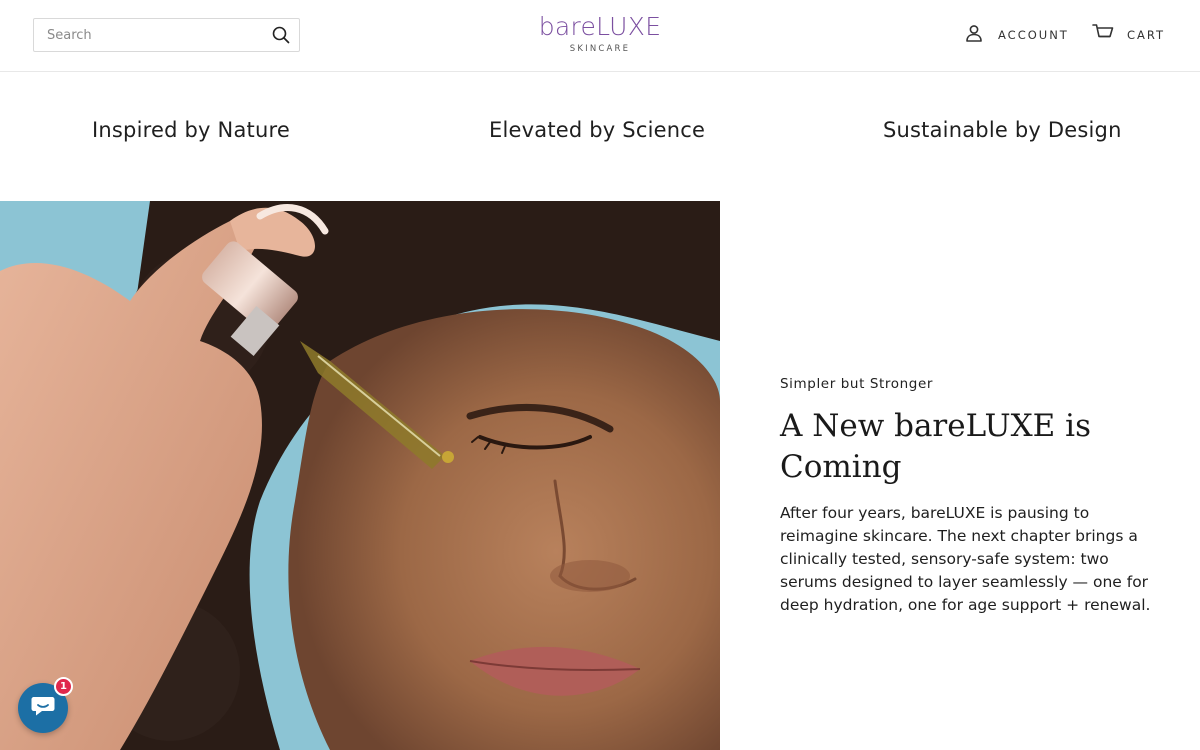 The width and height of the screenshot is (1200, 750). I want to click on site-header: bareLUXE SKINCARE ACCOUNT CART, so click(600, 36).